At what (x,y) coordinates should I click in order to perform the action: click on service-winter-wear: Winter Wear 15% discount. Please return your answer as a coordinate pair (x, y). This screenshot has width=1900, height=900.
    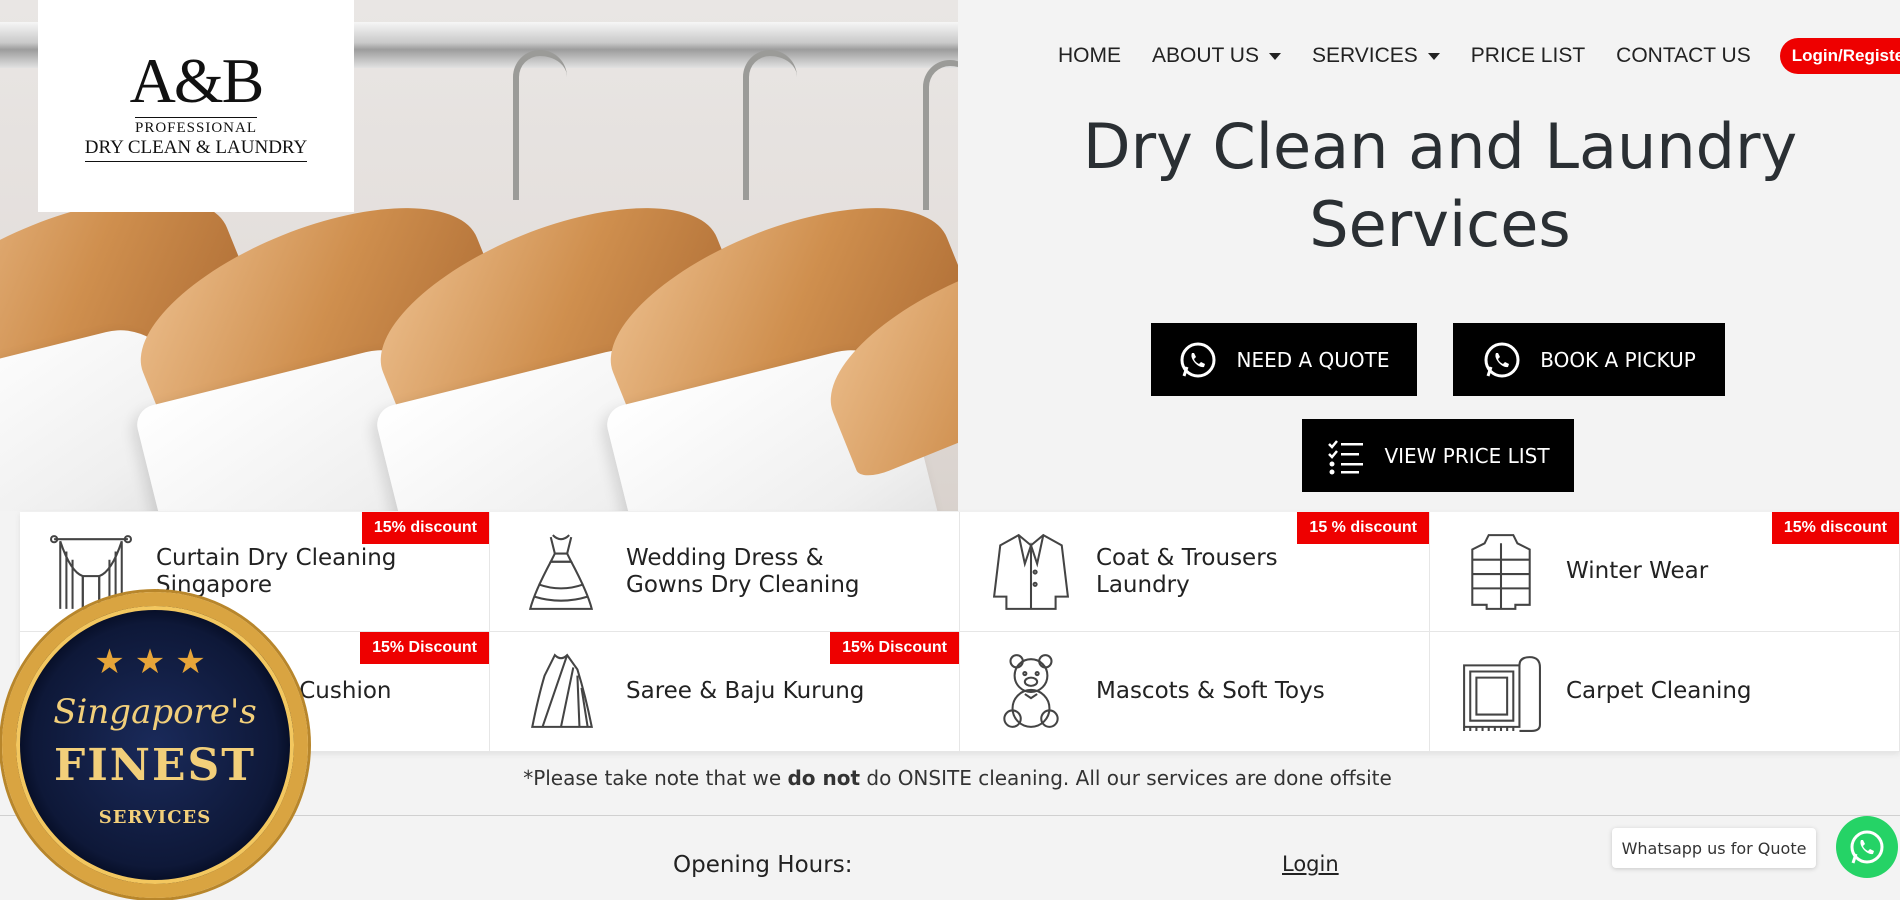
    Looking at the image, I should click on (1665, 572).